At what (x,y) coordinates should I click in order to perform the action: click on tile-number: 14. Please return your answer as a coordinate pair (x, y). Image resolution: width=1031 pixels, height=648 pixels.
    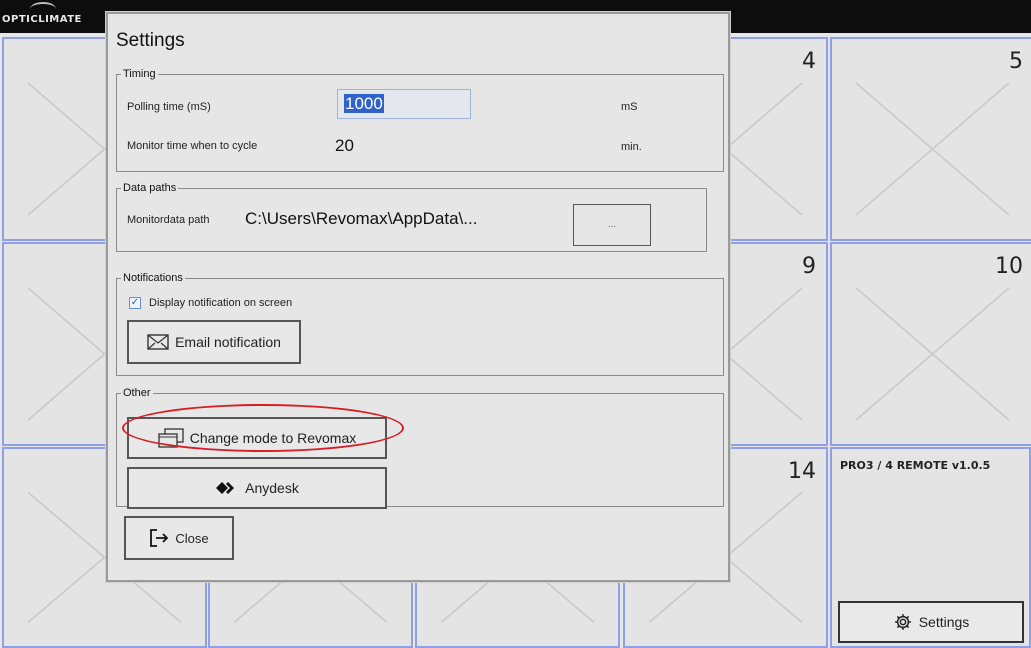
    Looking at the image, I should click on (802, 471).